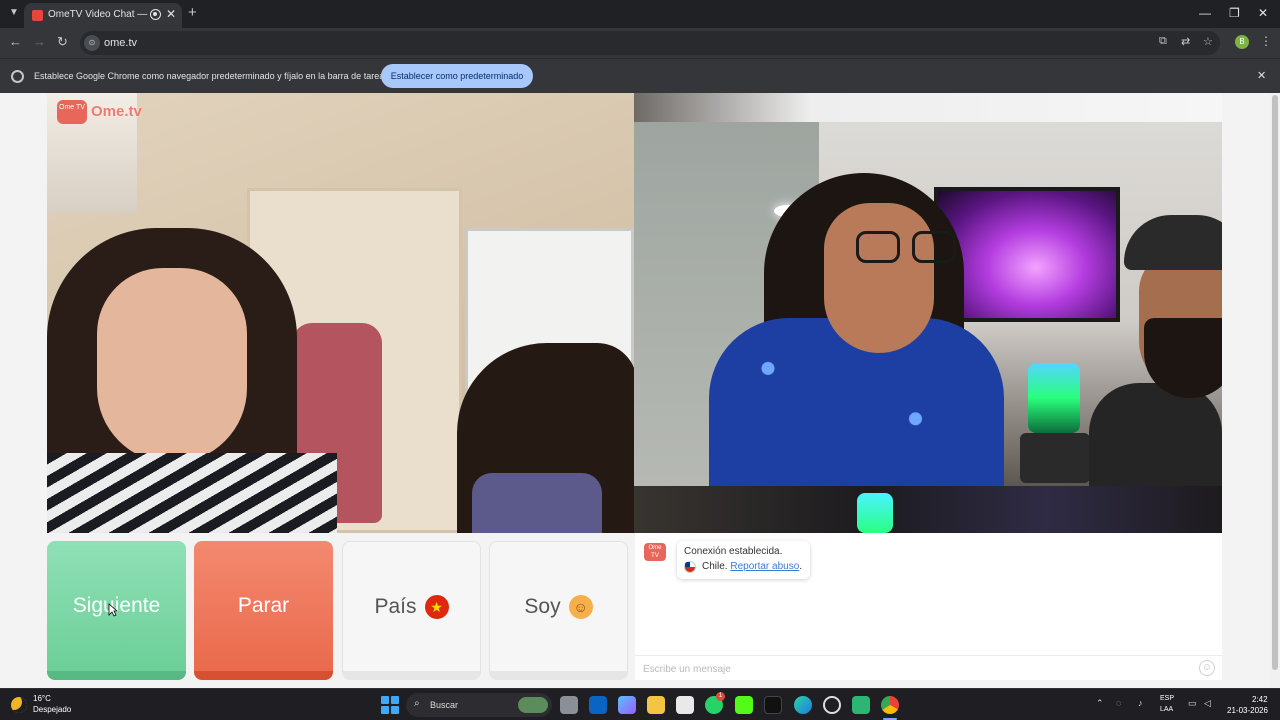  I want to click on kick-icon, so click(744, 705).